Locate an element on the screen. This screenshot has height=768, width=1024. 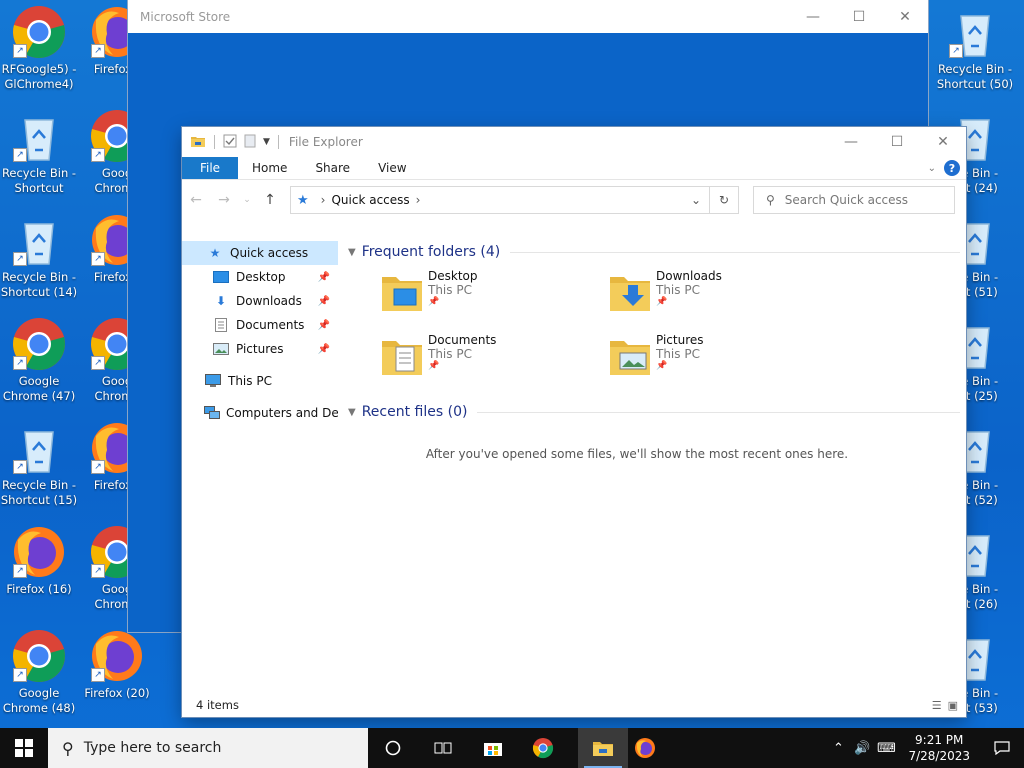
microsoft-store-taskbar-icon is located at coordinates (493, 748).